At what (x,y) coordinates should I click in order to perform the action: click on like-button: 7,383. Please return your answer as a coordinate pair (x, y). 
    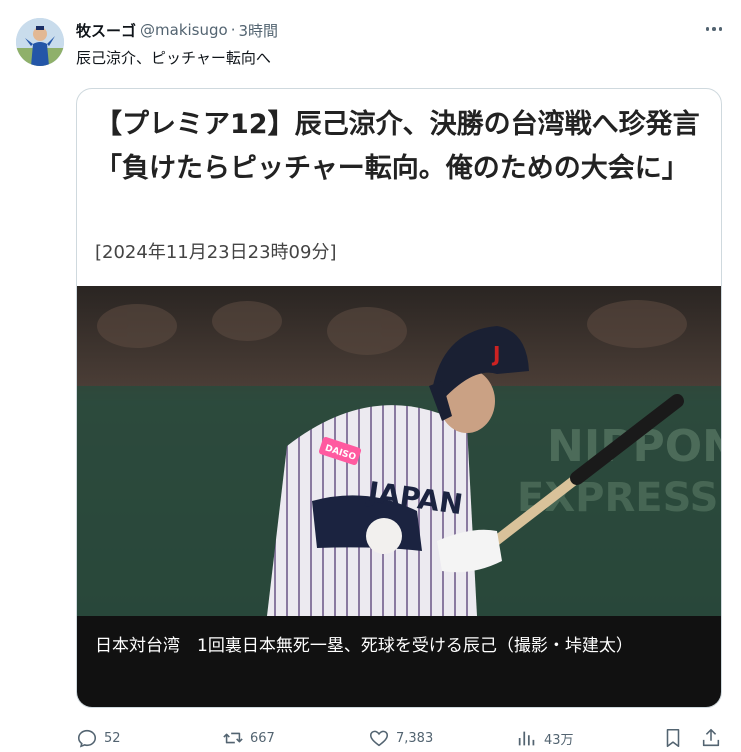
    Looking at the image, I should click on (400, 738).